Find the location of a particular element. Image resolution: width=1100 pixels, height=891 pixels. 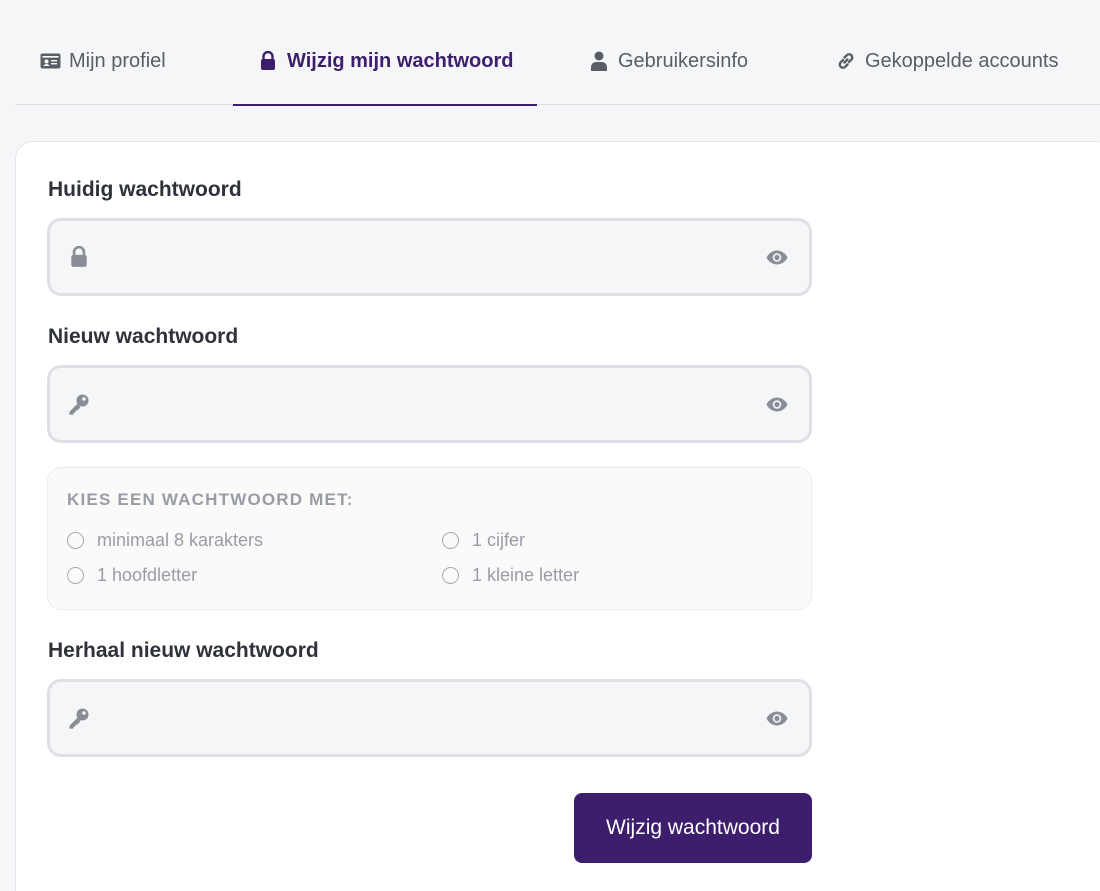

repeat-password-label: Herhaal nieuw wachtwoord is located at coordinates (183, 650).